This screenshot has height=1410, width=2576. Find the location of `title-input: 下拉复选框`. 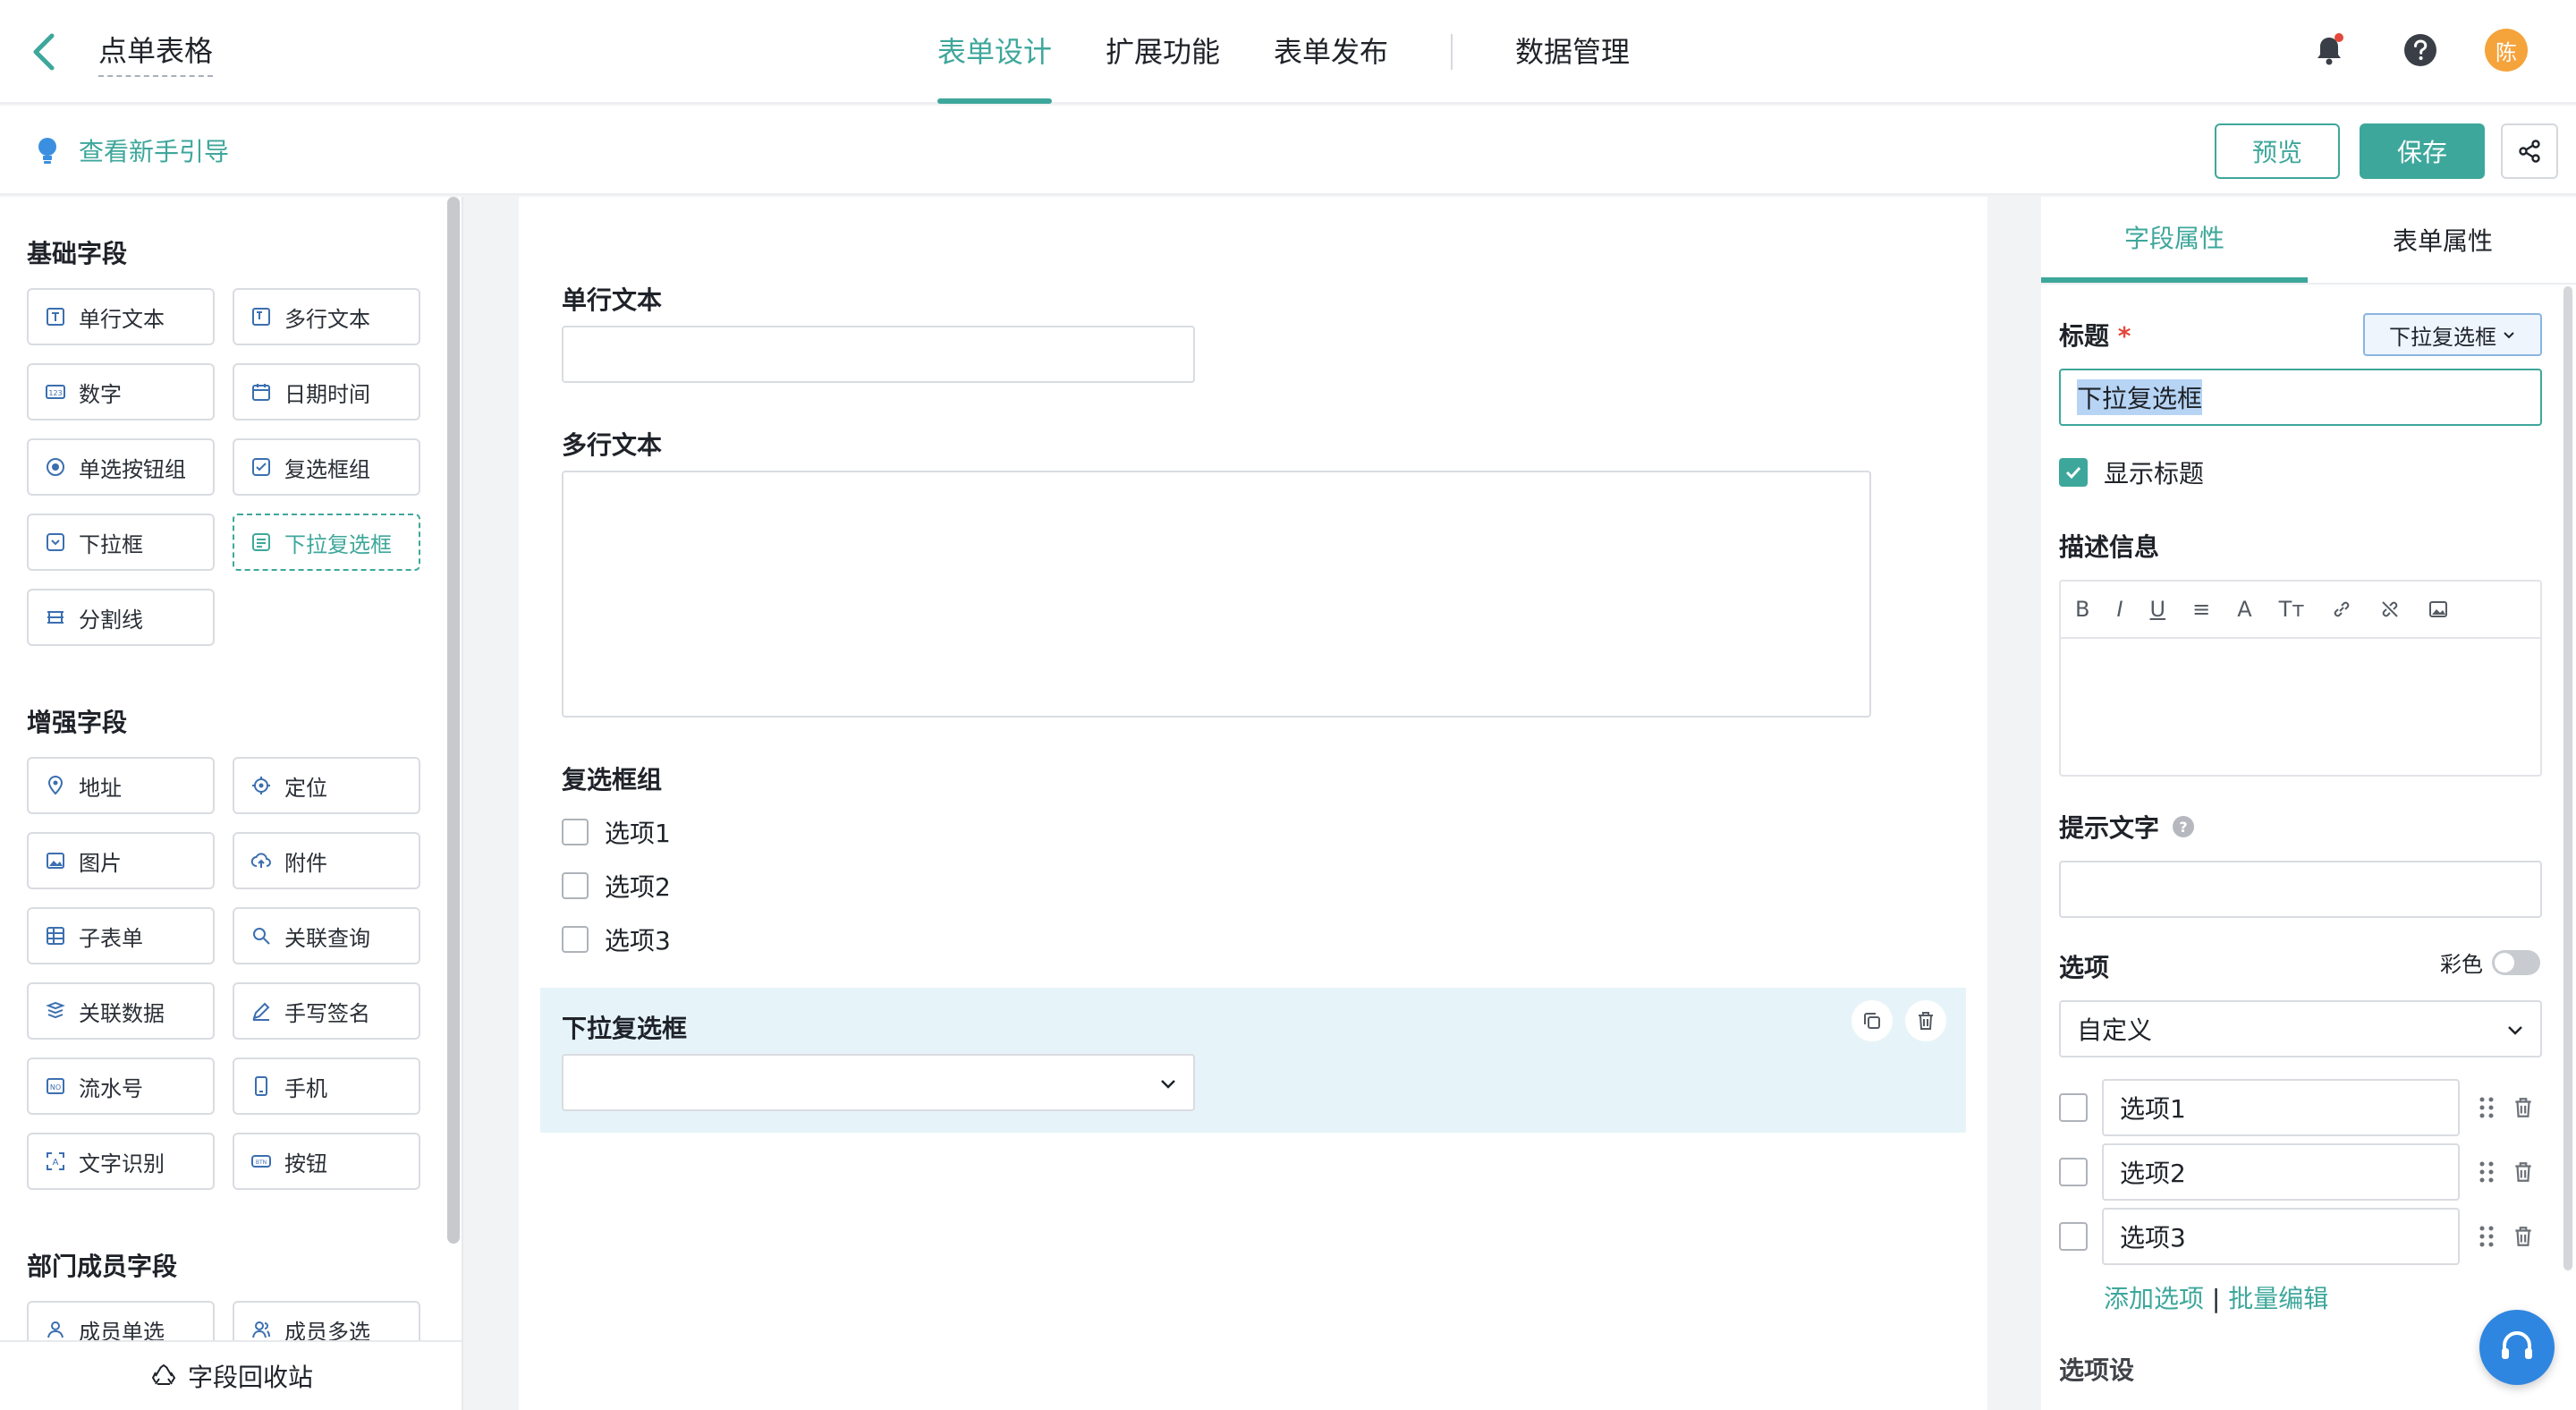

title-input: 下拉复选框 is located at coordinates (2300, 398).